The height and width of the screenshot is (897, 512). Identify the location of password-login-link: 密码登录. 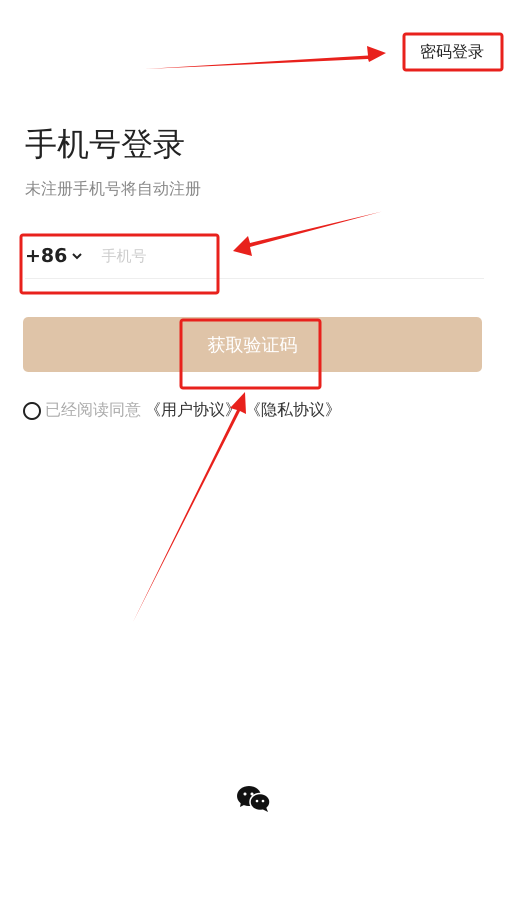
(452, 52).